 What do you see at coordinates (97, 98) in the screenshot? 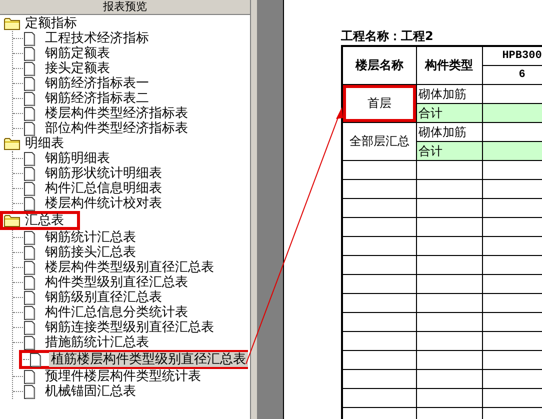
I see `tree-item: 钢筋经济指标表二` at bounding box center [97, 98].